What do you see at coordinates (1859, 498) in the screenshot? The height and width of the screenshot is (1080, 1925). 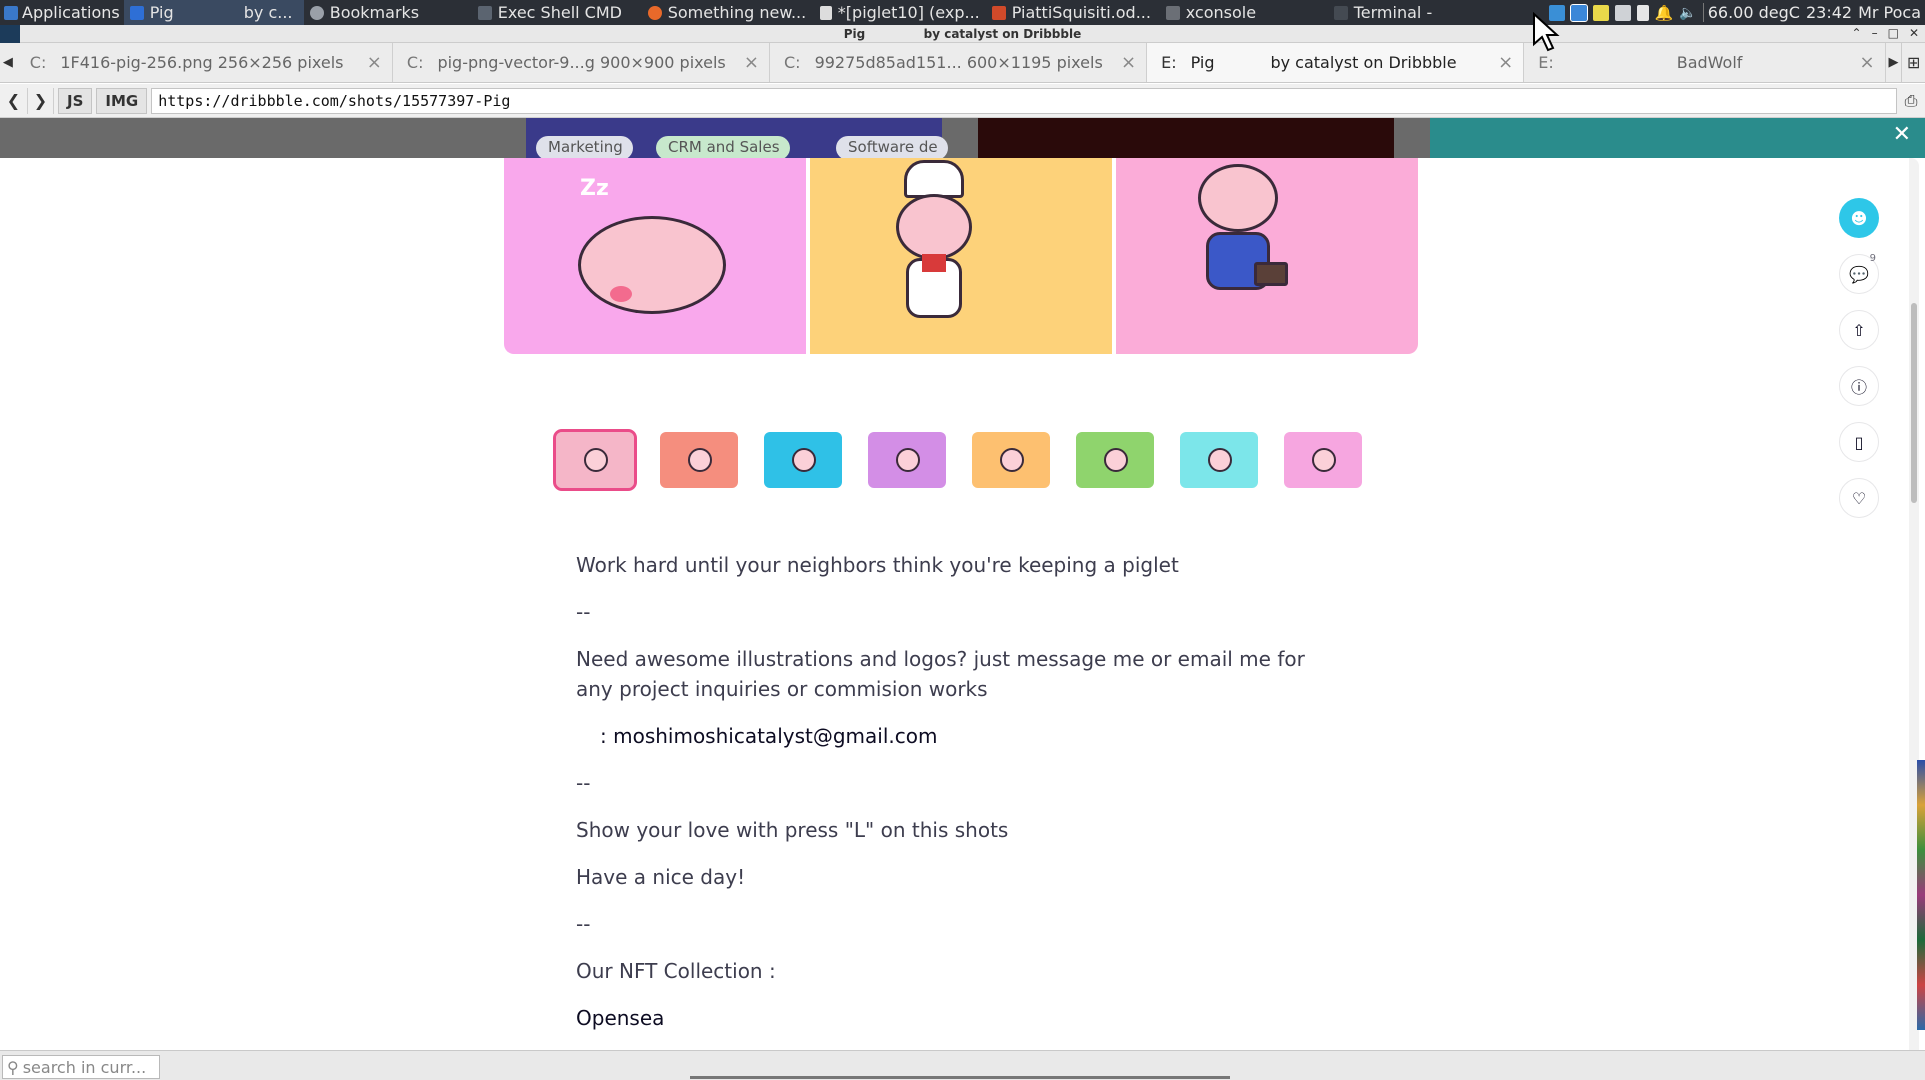 I see `like-button: ♡` at bounding box center [1859, 498].